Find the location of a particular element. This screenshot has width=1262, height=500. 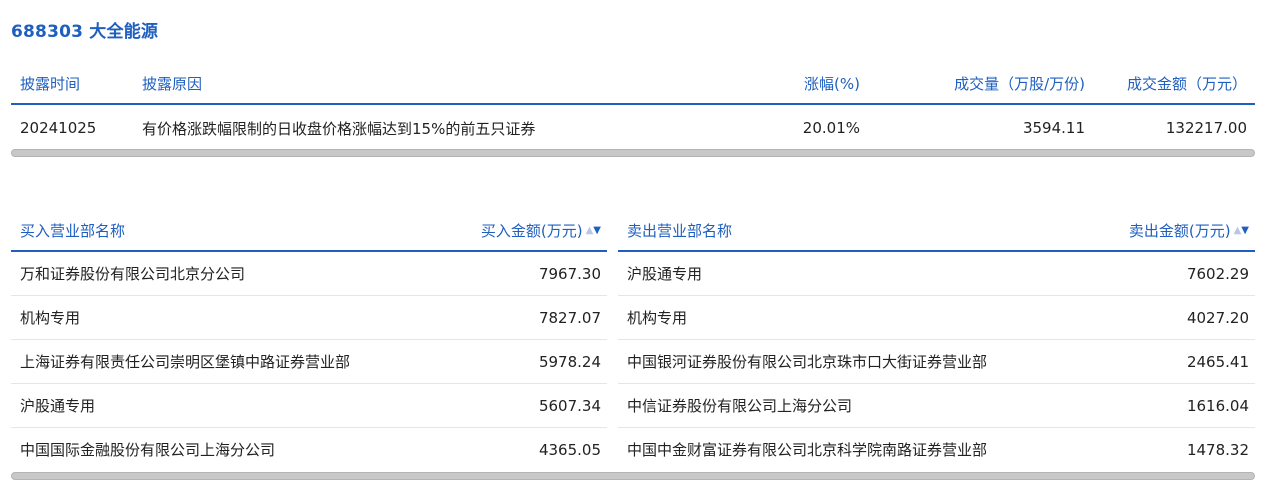

sell-header-row: 卖出营业部名称 卖出金额(万元) ▲ ▼ is located at coordinates (936, 231).